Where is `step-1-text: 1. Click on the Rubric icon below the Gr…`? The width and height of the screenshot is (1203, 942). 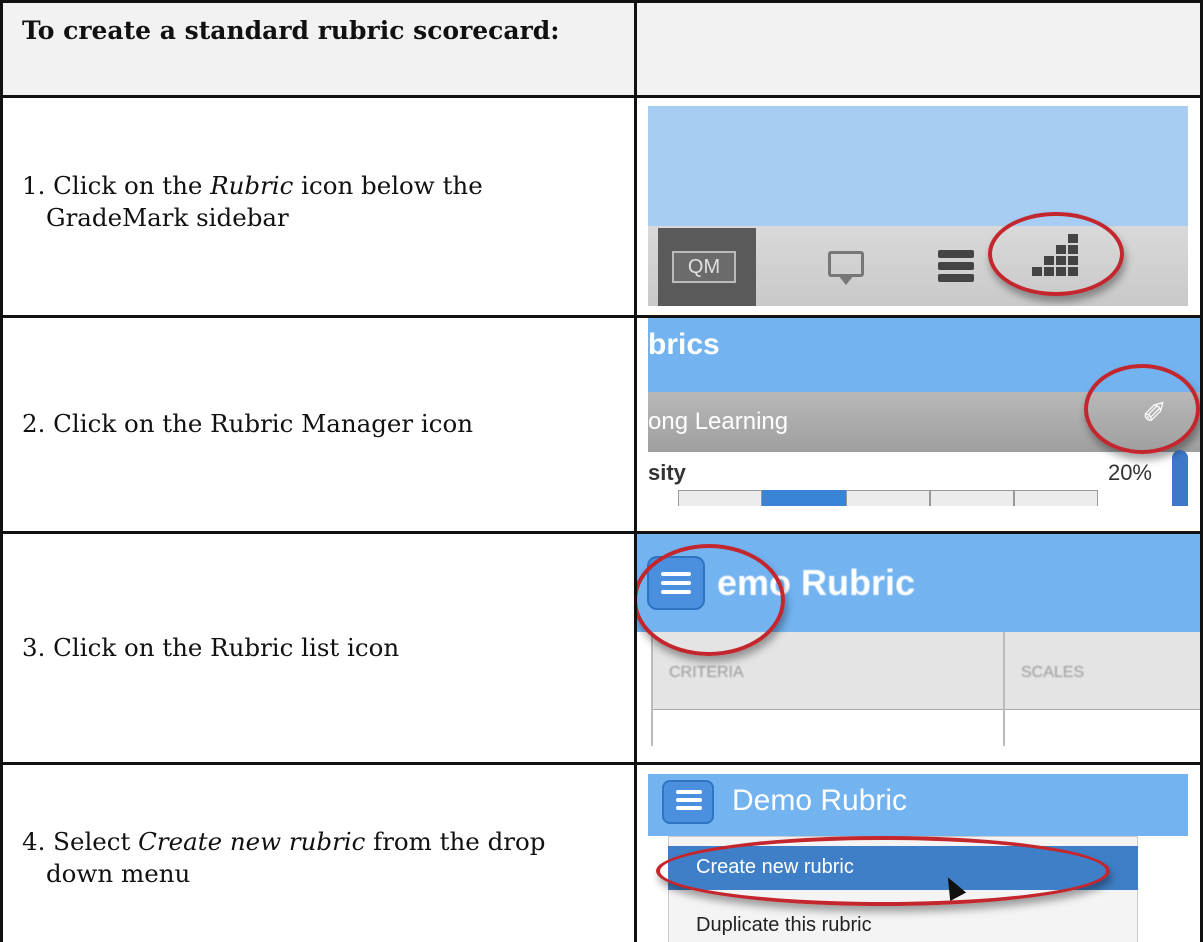 step-1-text: 1. Click on the Rubric icon below the Gr… is located at coordinates (322, 202).